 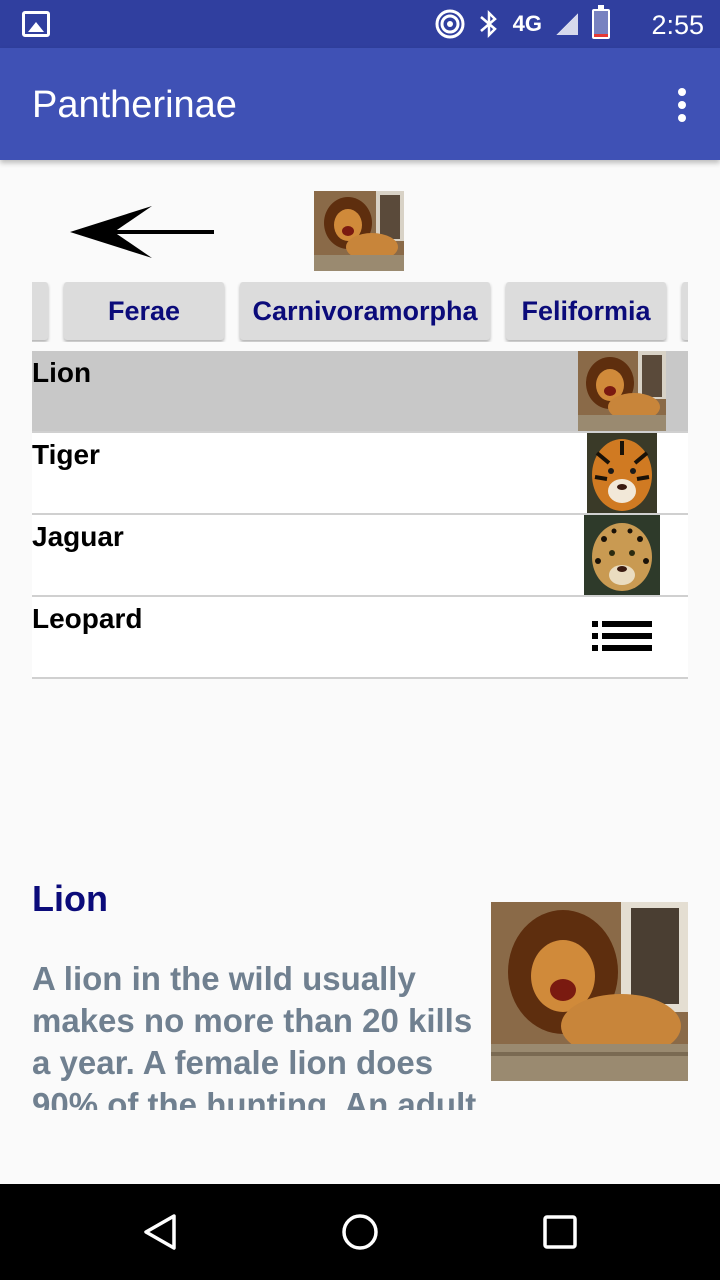 What do you see at coordinates (36, 24) in the screenshot?
I see `gallery-notification-icon` at bounding box center [36, 24].